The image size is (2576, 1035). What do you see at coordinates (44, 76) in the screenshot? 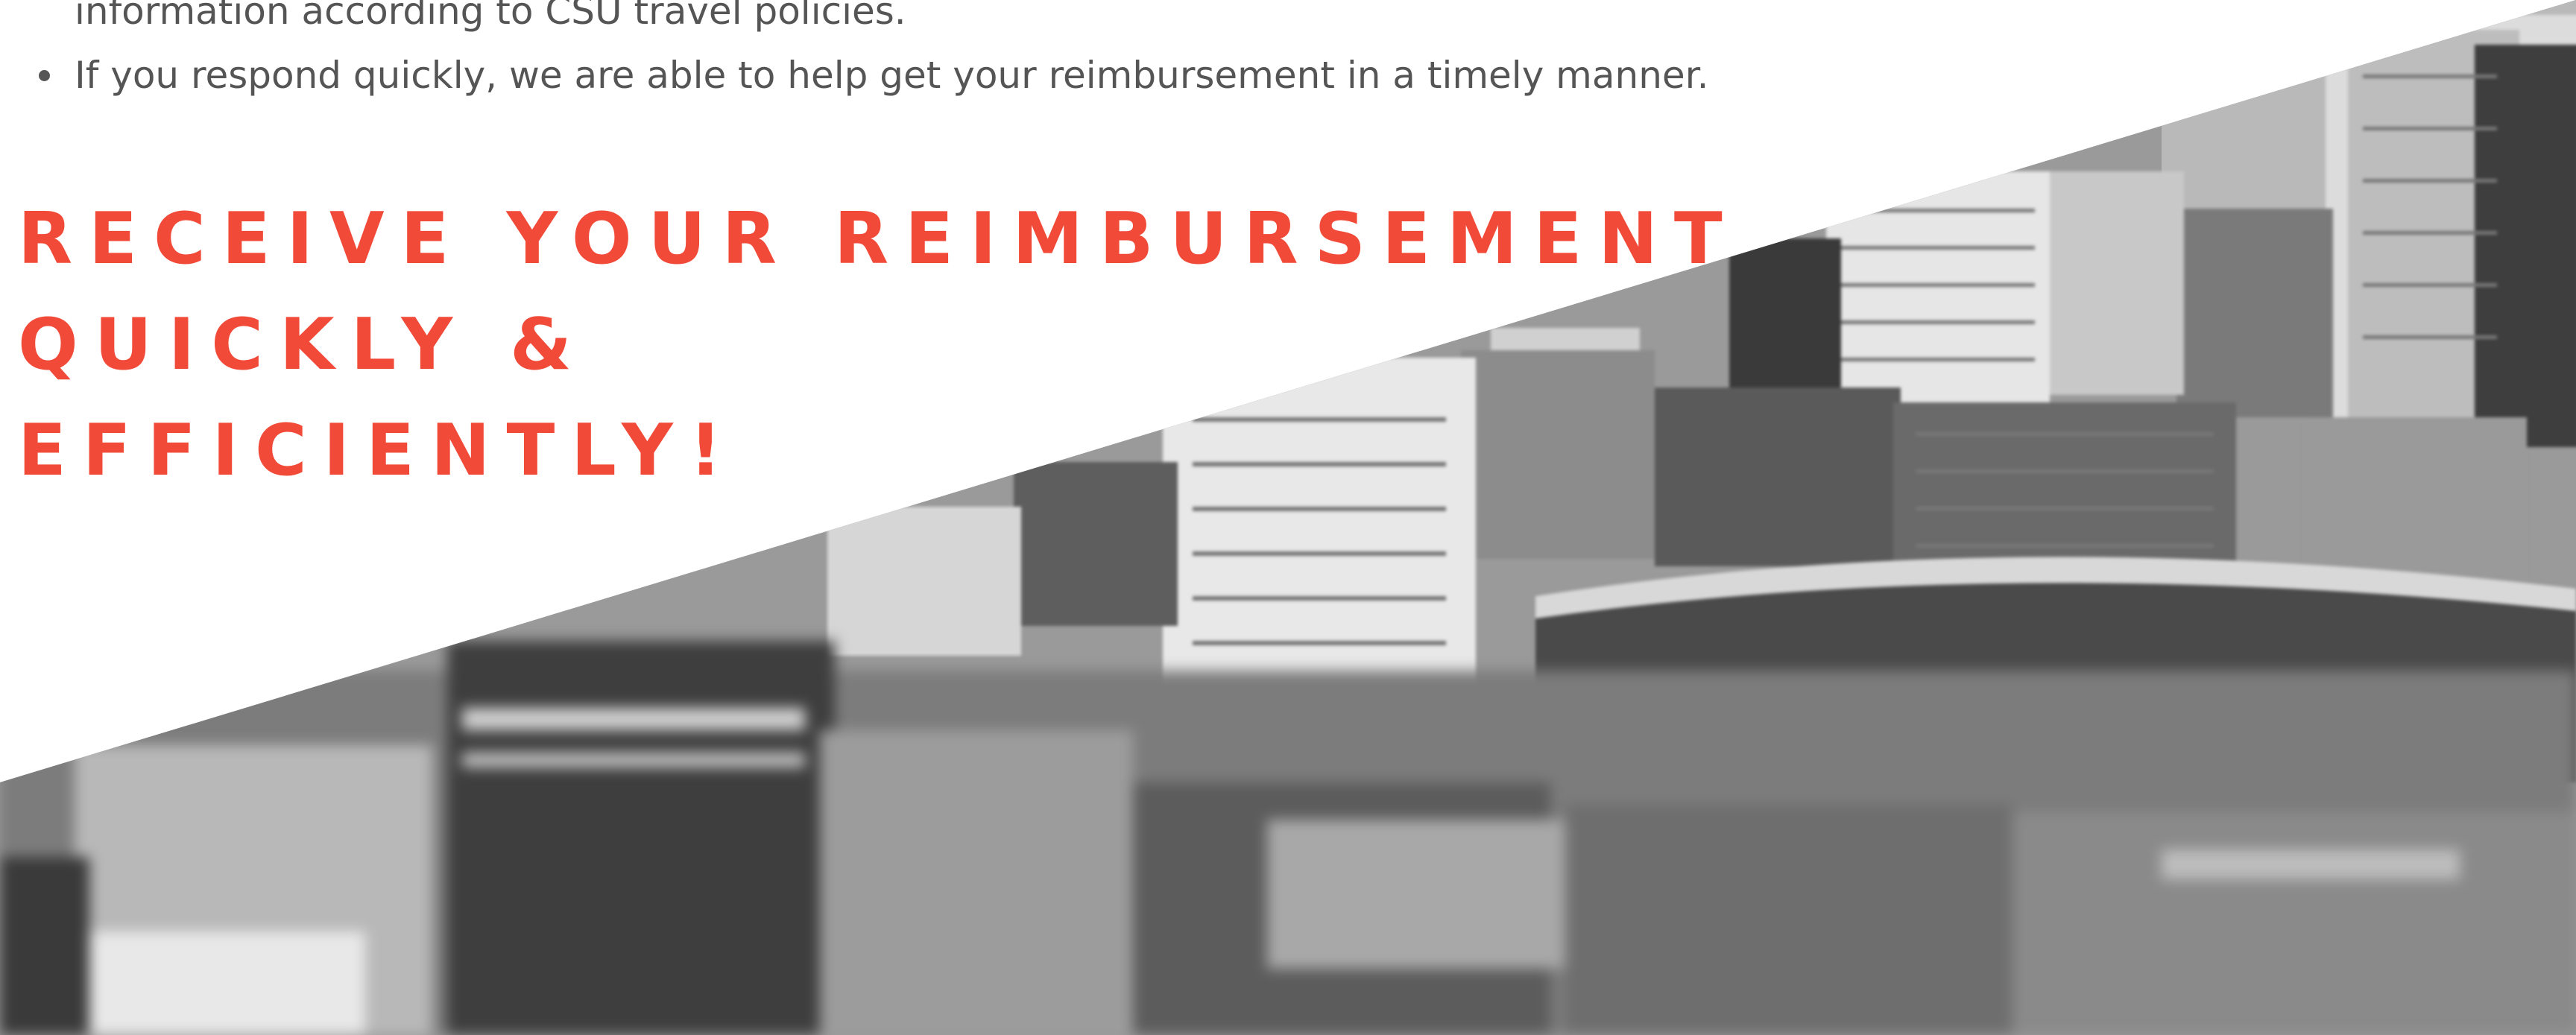
I see `bullet-dot-icon` at bounding box center [44, 76].